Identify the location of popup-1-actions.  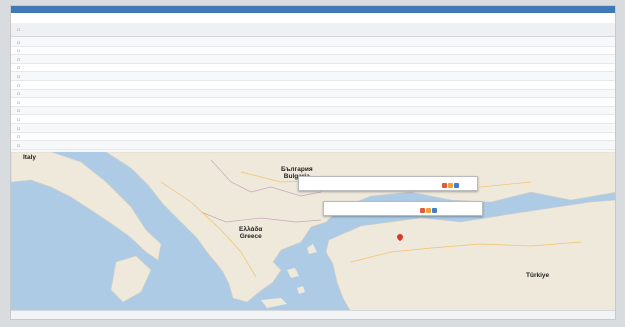
(451, 186).